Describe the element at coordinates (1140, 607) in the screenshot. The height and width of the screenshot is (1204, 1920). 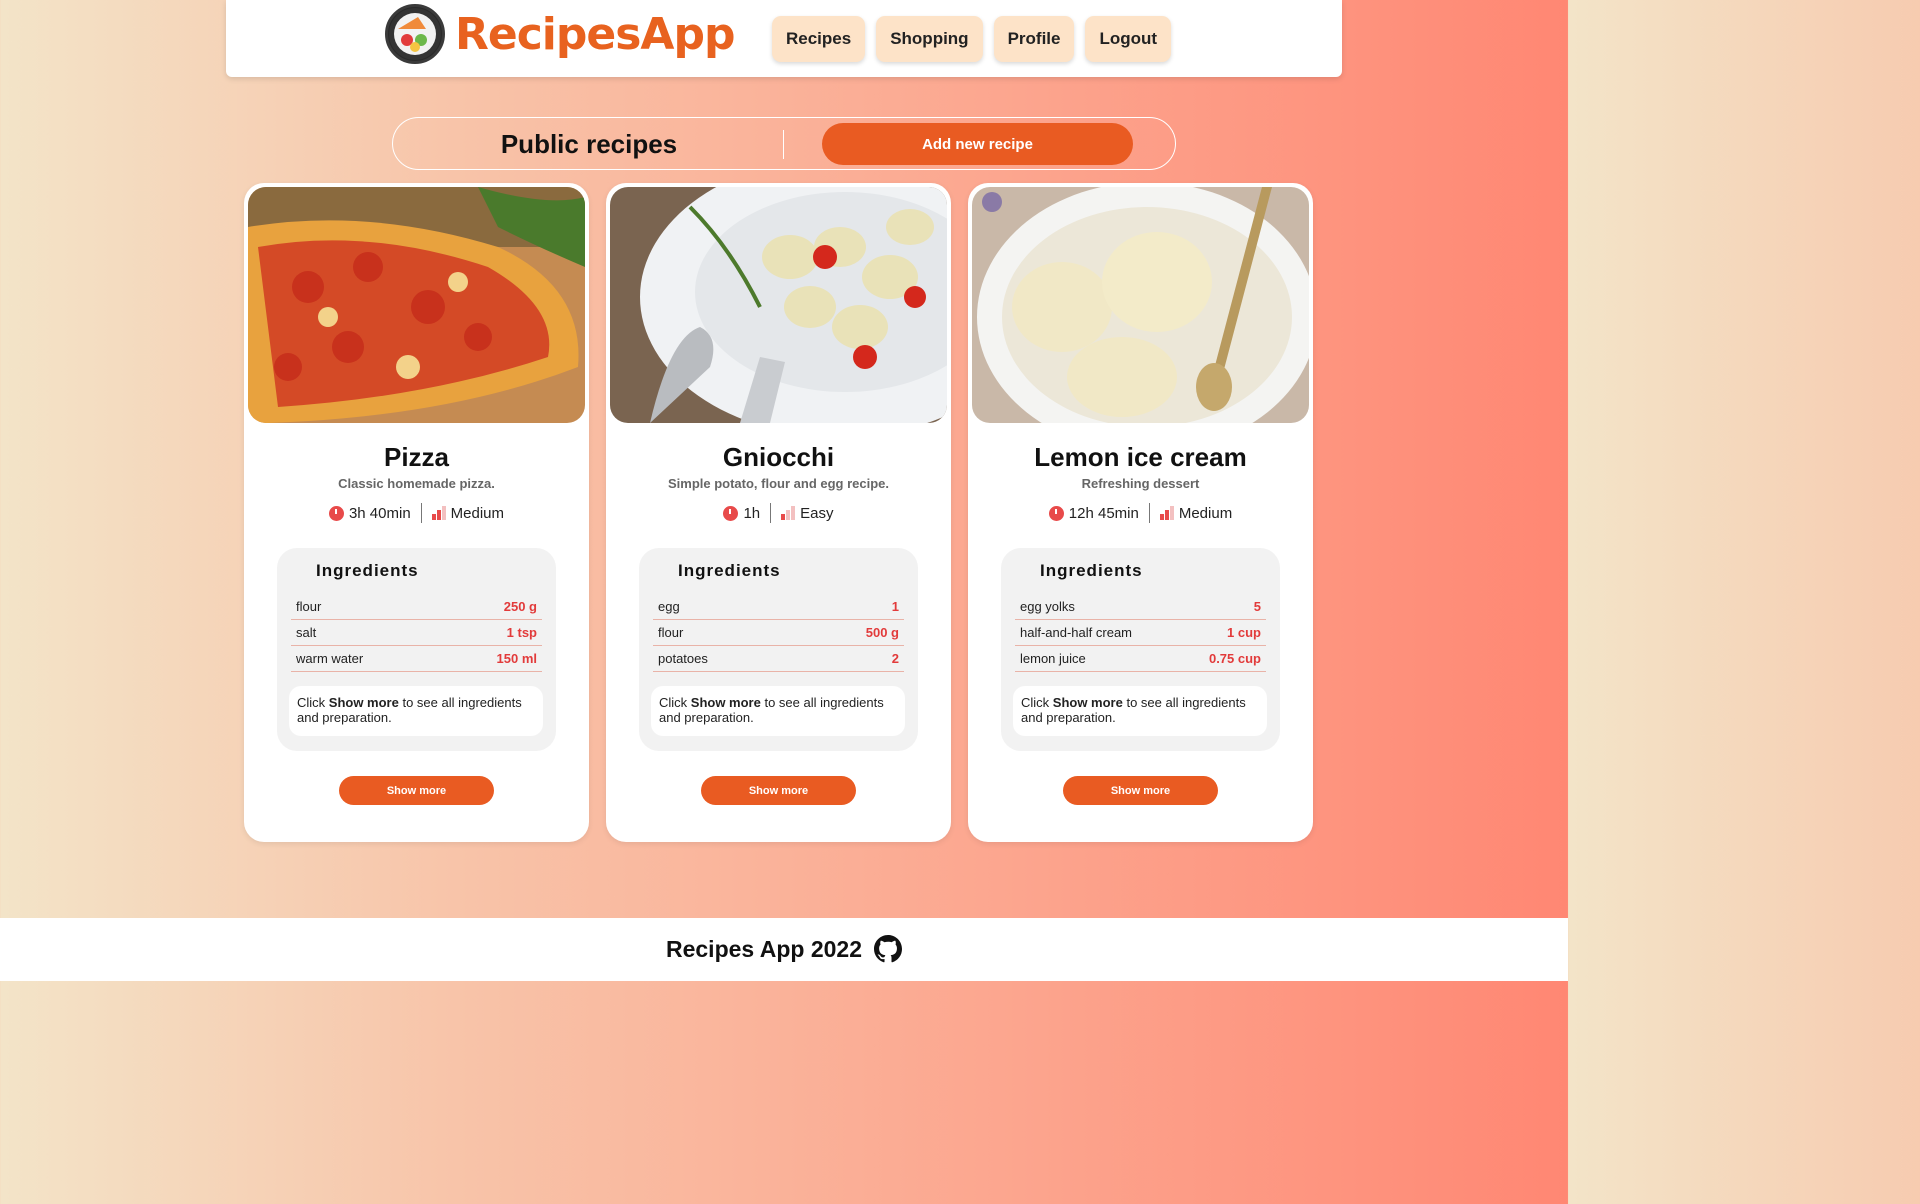
I see `ingredient-row: egg yolks 5` at that location.